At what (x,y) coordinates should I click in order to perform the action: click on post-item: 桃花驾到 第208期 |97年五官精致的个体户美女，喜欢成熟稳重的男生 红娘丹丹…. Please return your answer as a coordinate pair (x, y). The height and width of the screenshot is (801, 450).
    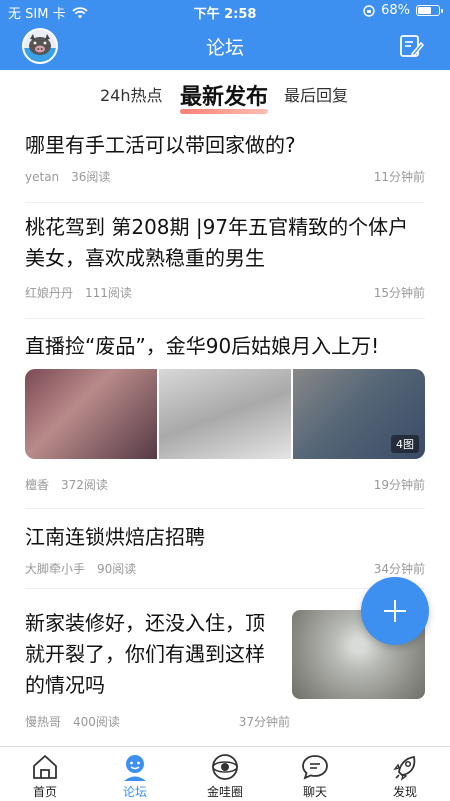
    Looking at the image, I should click on (225, 260).